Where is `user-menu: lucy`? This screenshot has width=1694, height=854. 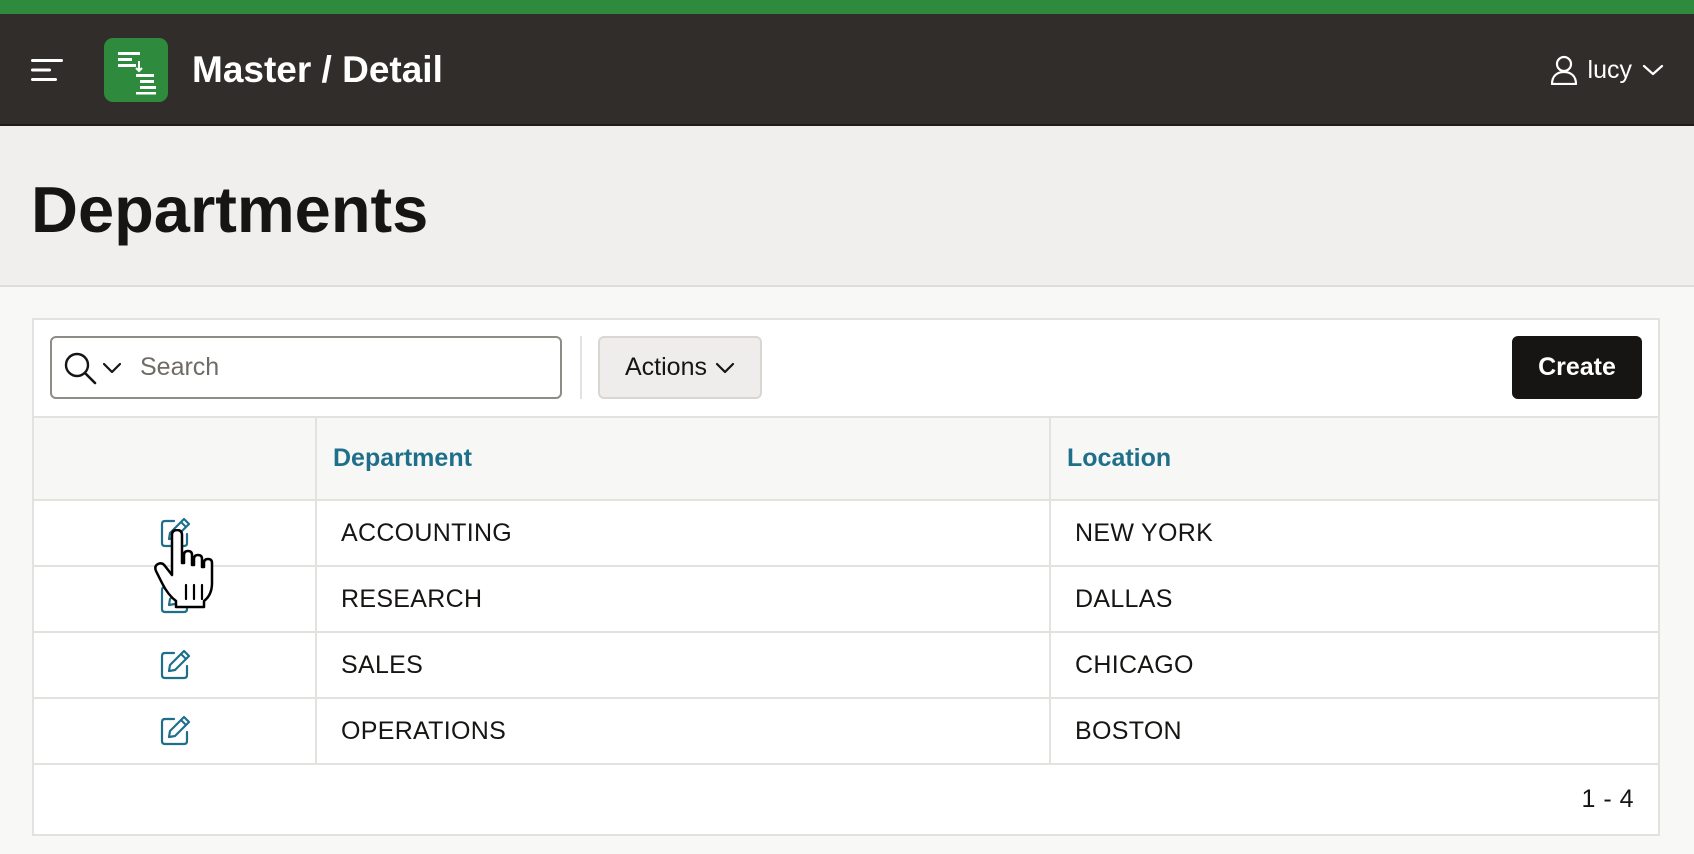
user-menu: lucy is located at coordinates (1607, 70).